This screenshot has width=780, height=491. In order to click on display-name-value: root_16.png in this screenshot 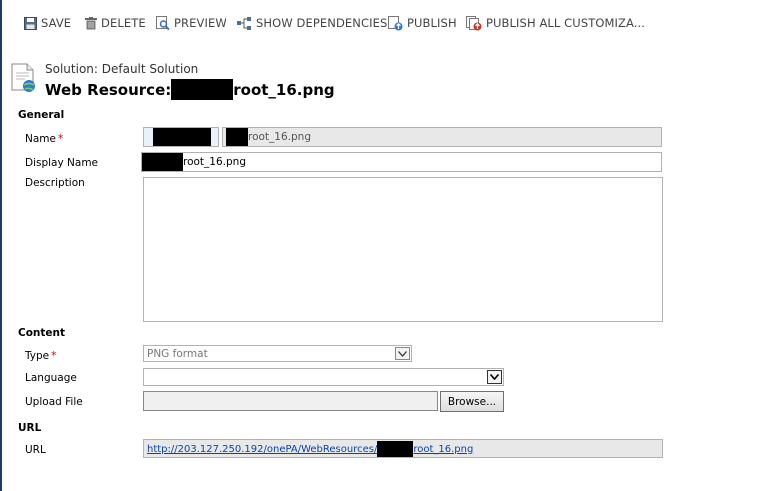, I will do `click(214, 162)`.